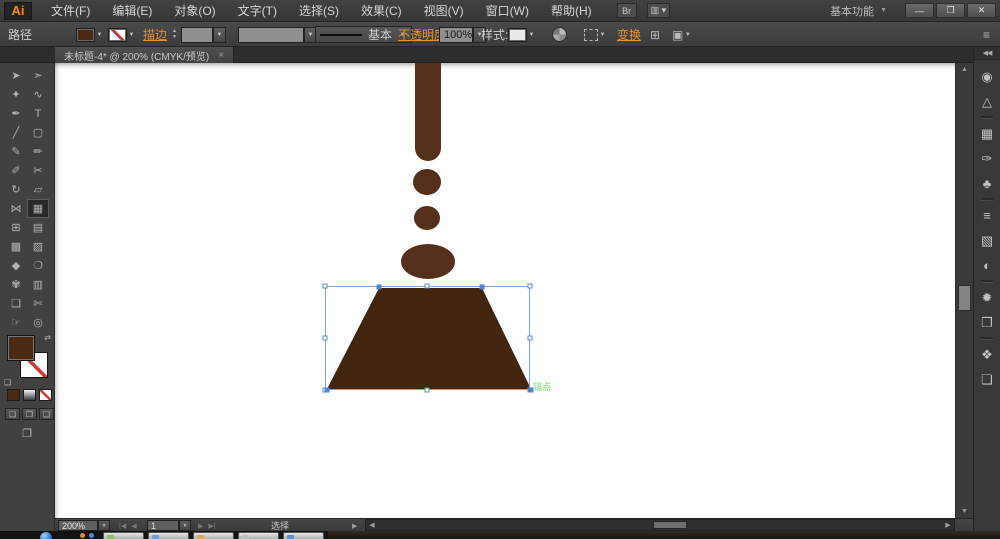 This screenshot has height=539, width=1000. I want to click on collapse-dock-icon: ◀◀, so click(987, 53).